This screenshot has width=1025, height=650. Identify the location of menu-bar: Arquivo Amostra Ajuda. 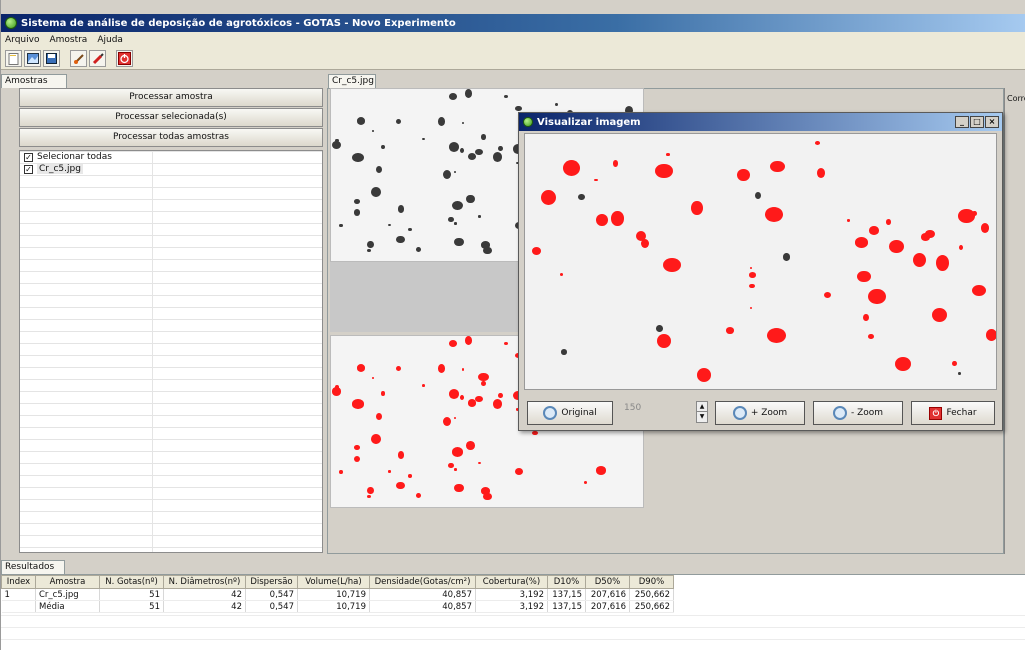
(513, 40).